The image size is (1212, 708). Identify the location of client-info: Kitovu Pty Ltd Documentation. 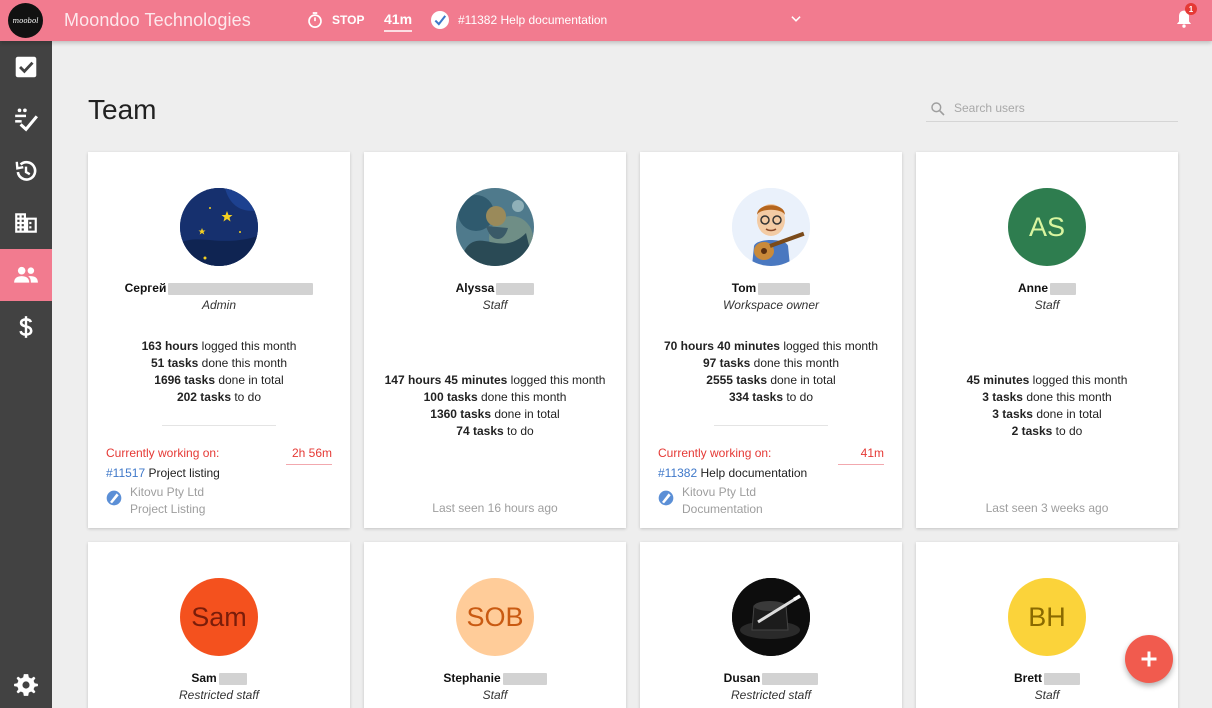
(722, 500).